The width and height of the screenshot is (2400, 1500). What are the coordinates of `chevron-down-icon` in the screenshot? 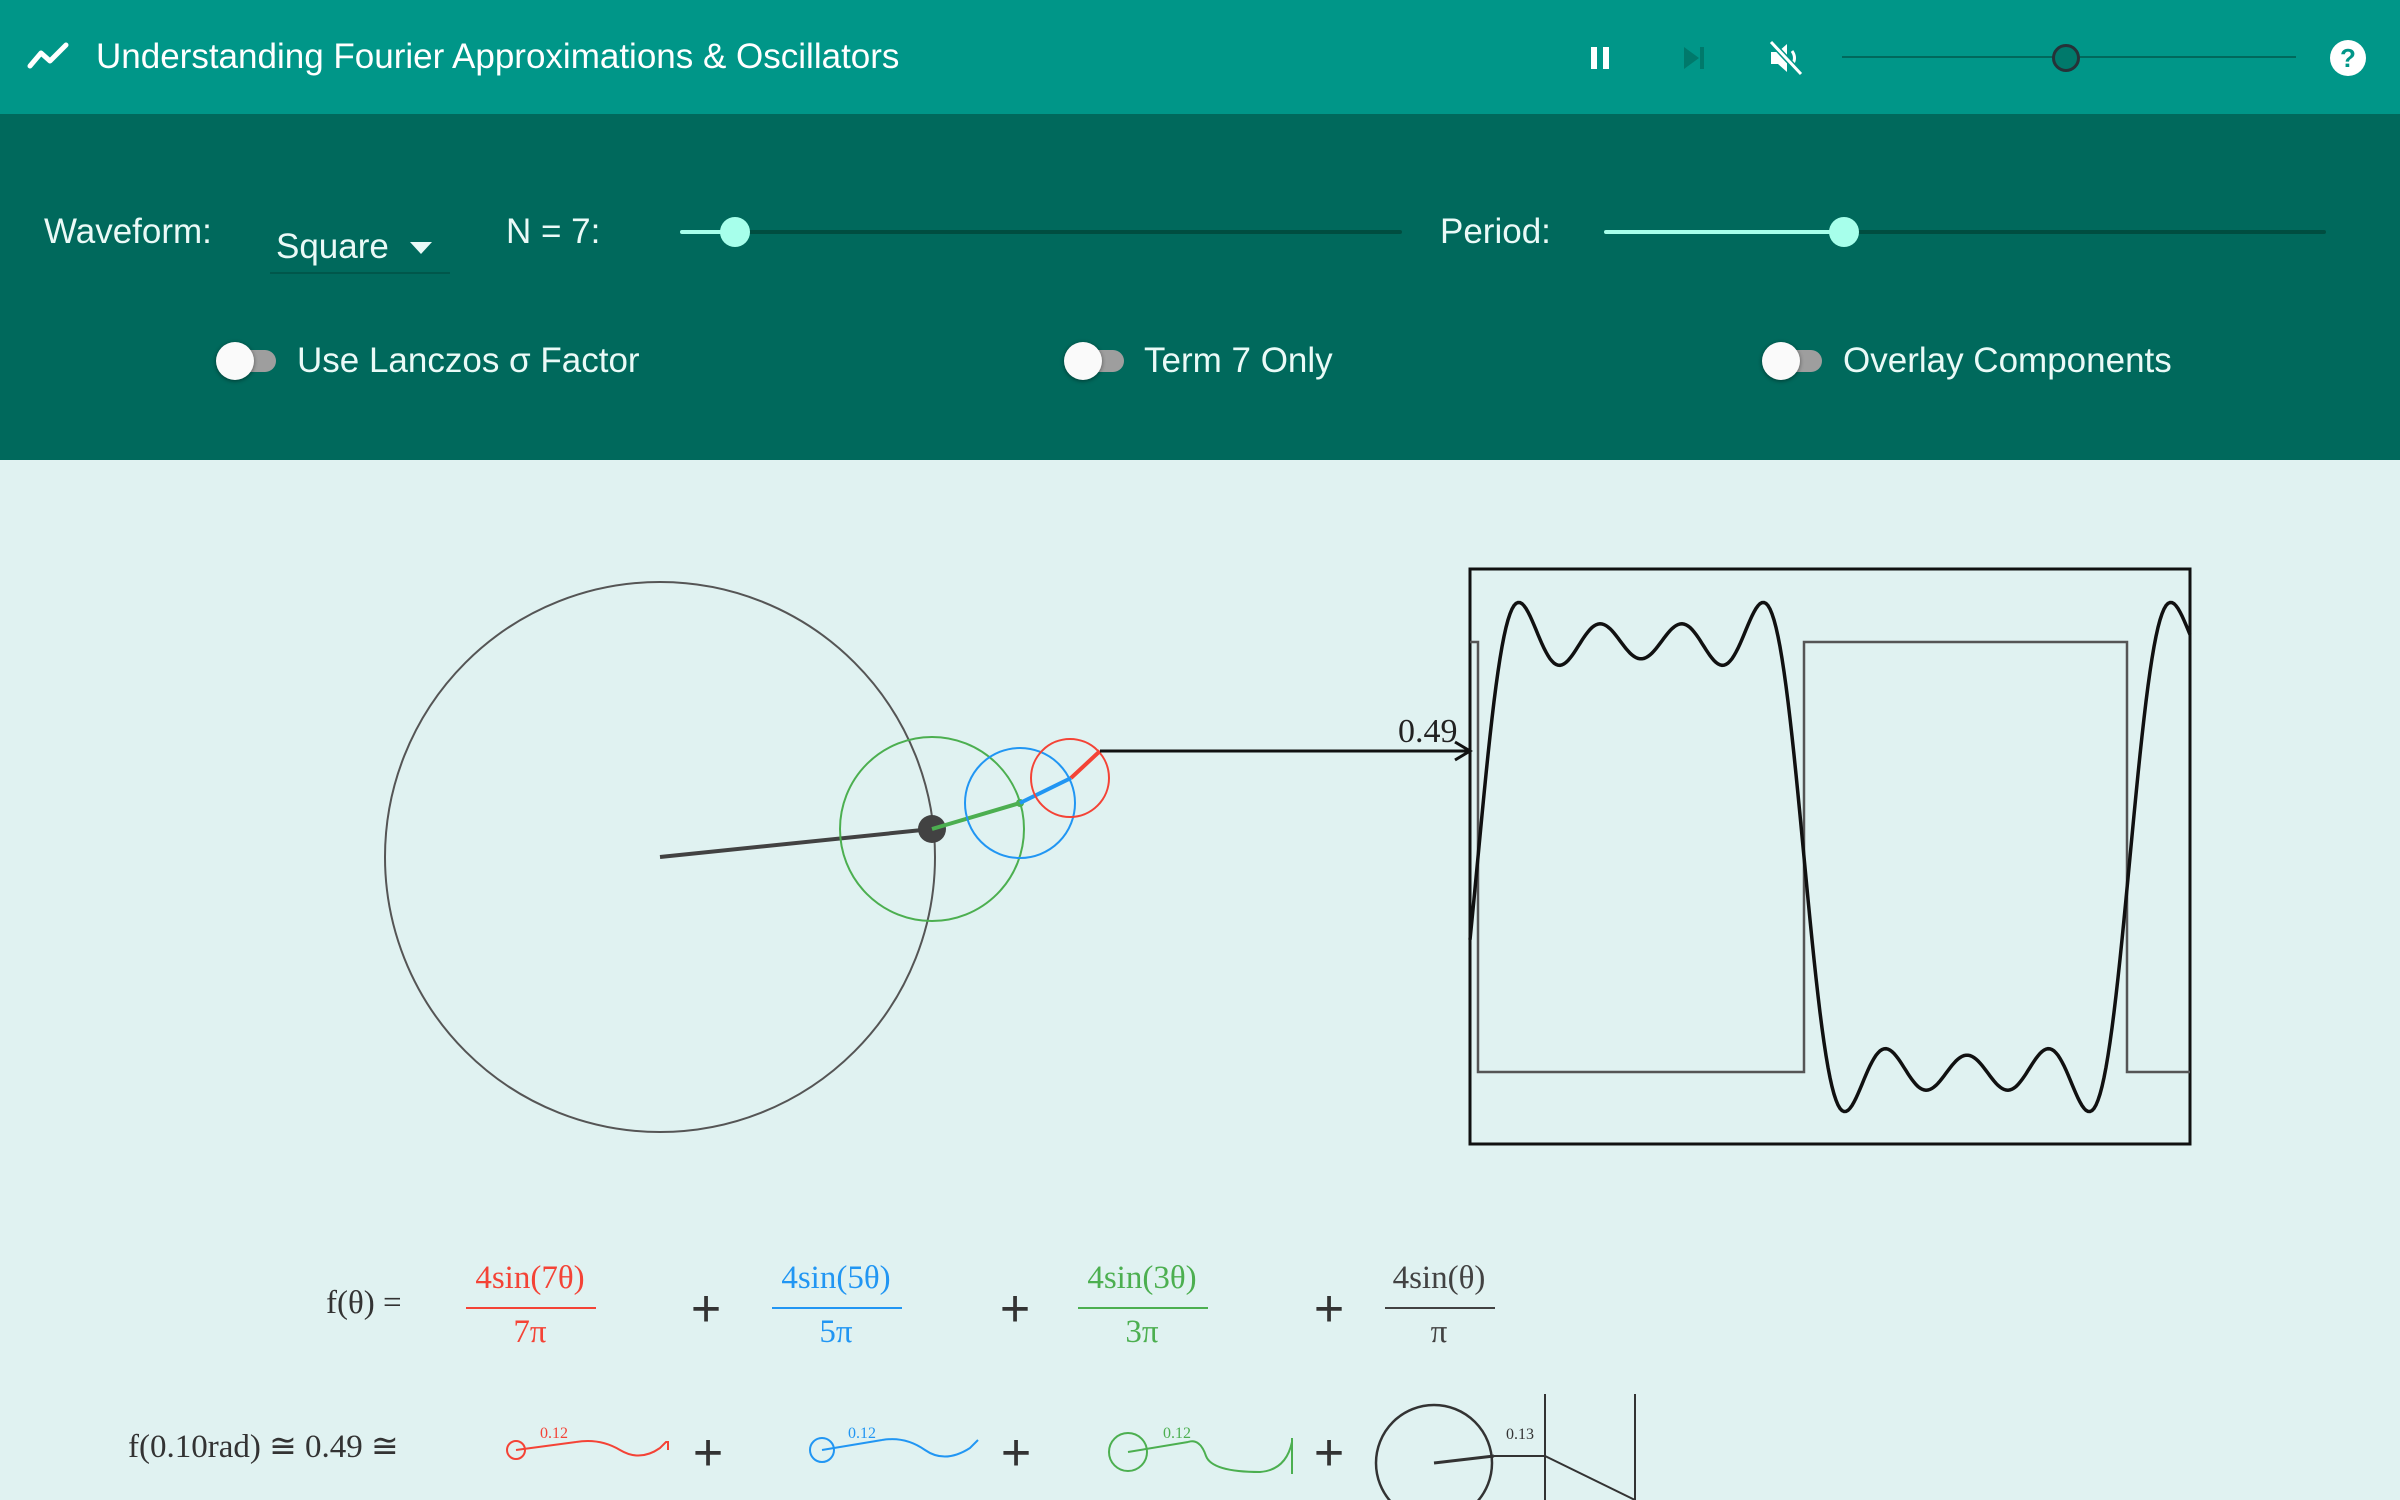 It's located at (421, 248).